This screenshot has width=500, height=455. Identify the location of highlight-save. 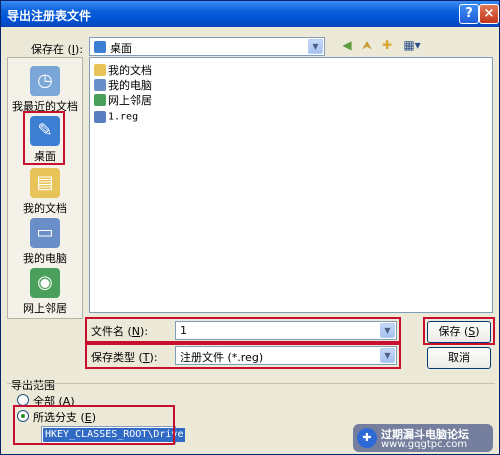
(459, 331).